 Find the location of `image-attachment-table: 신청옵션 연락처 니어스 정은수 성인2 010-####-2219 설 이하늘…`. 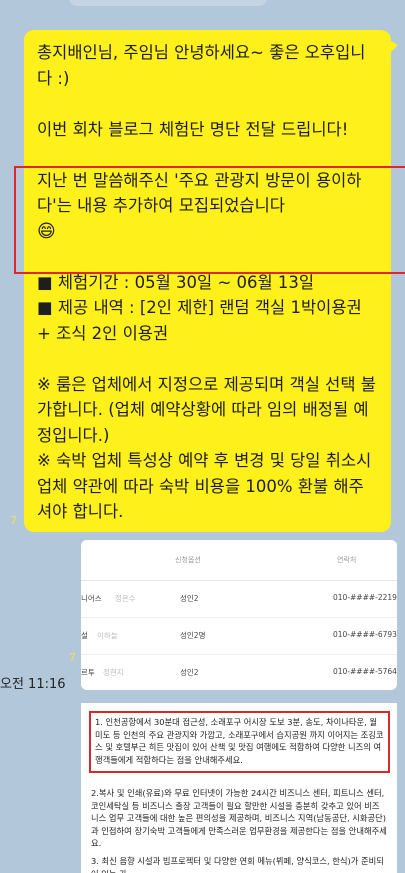

image-attachment-table: 신청옵션 연락처 니어스 정은수 성인2 010-####-2219 설 이하늘… is located at coordinates (239, 615).